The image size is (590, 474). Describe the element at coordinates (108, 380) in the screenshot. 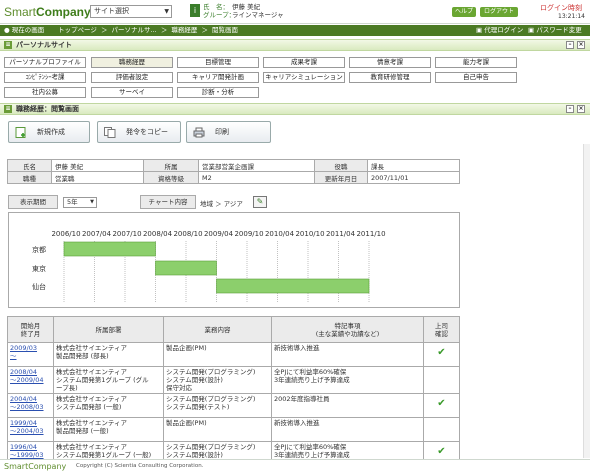

I see `history-department: 株式会社サイエンティア システム開発第1グループ (グル ープ長)` at that location.